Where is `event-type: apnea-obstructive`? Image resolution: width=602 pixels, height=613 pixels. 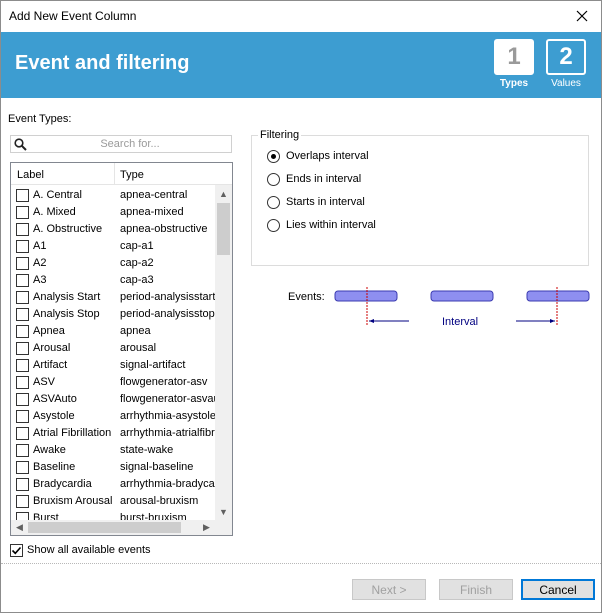 event-type: apnea-obstructive is located at coordinates (164, 229).